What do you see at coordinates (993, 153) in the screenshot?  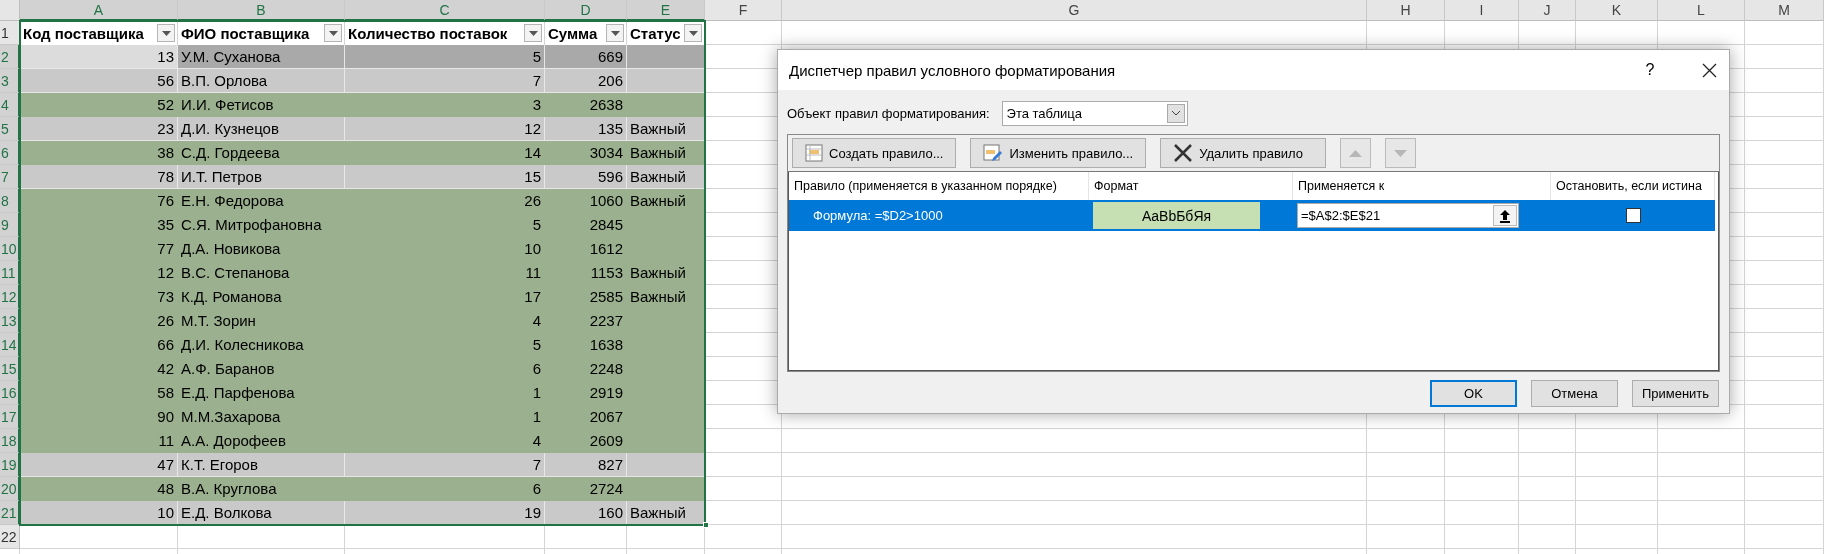 I see `edit-rule-icon` at bounding box center [993, 153].